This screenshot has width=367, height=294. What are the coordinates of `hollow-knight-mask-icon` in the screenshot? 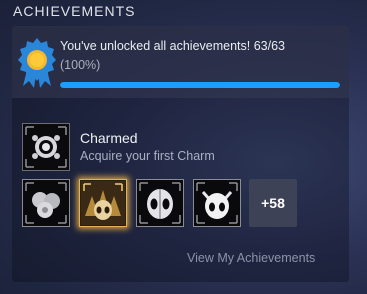 It's located at (160, 203).